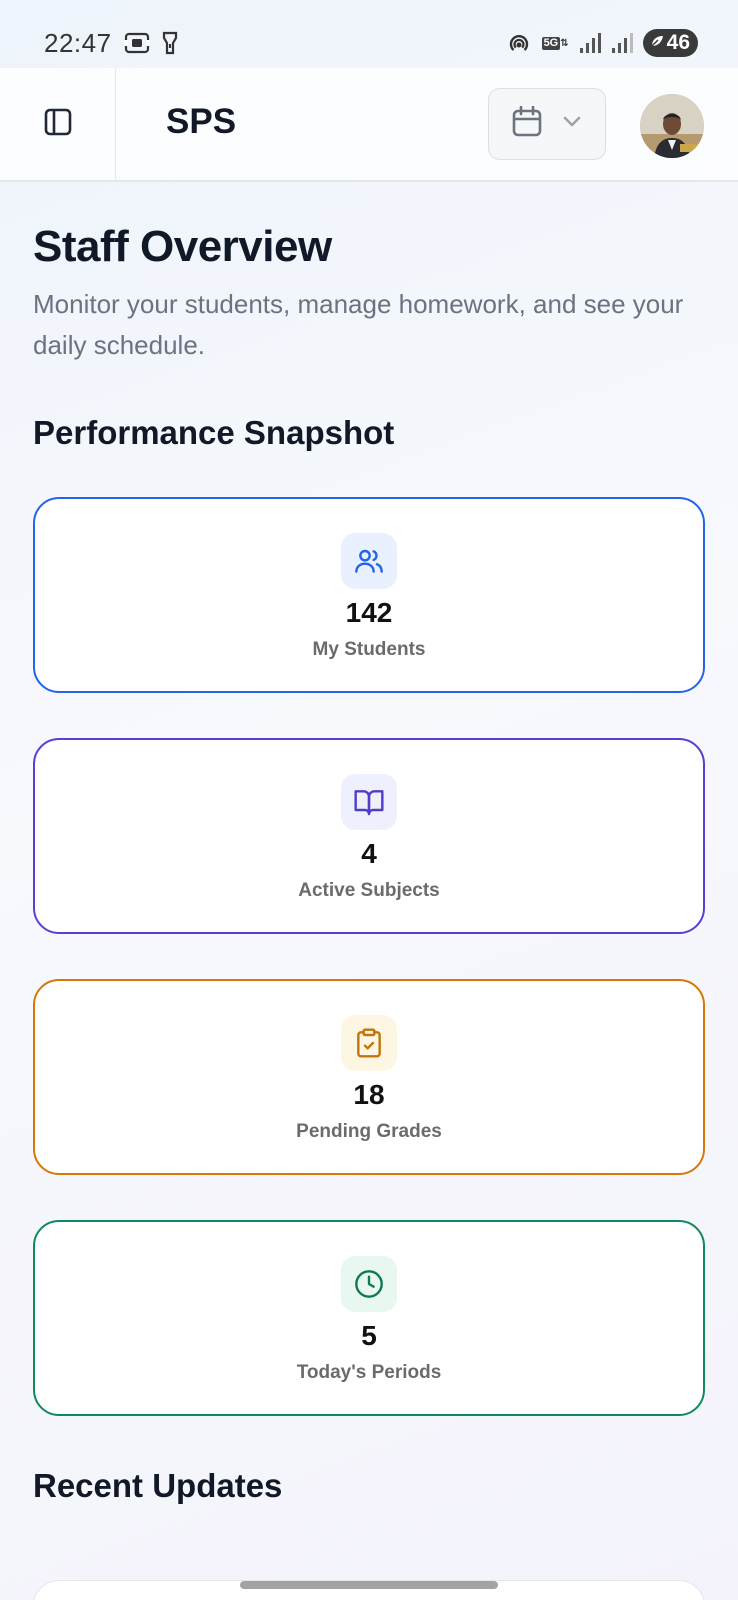 The width and height of the screenshot is (738, 1600). Describe the element at coordinates (158, 1485) in the screenshot. I see `recent-updates-title: Recent Updates` at that location.